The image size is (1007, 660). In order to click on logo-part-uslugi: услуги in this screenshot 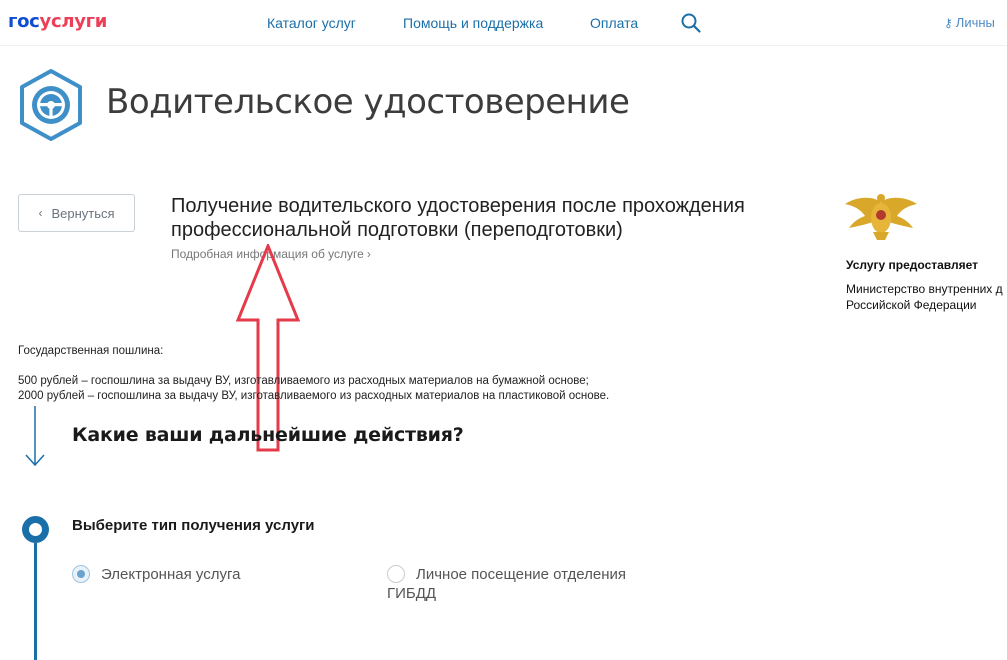, I will do `click(73, 21)`.